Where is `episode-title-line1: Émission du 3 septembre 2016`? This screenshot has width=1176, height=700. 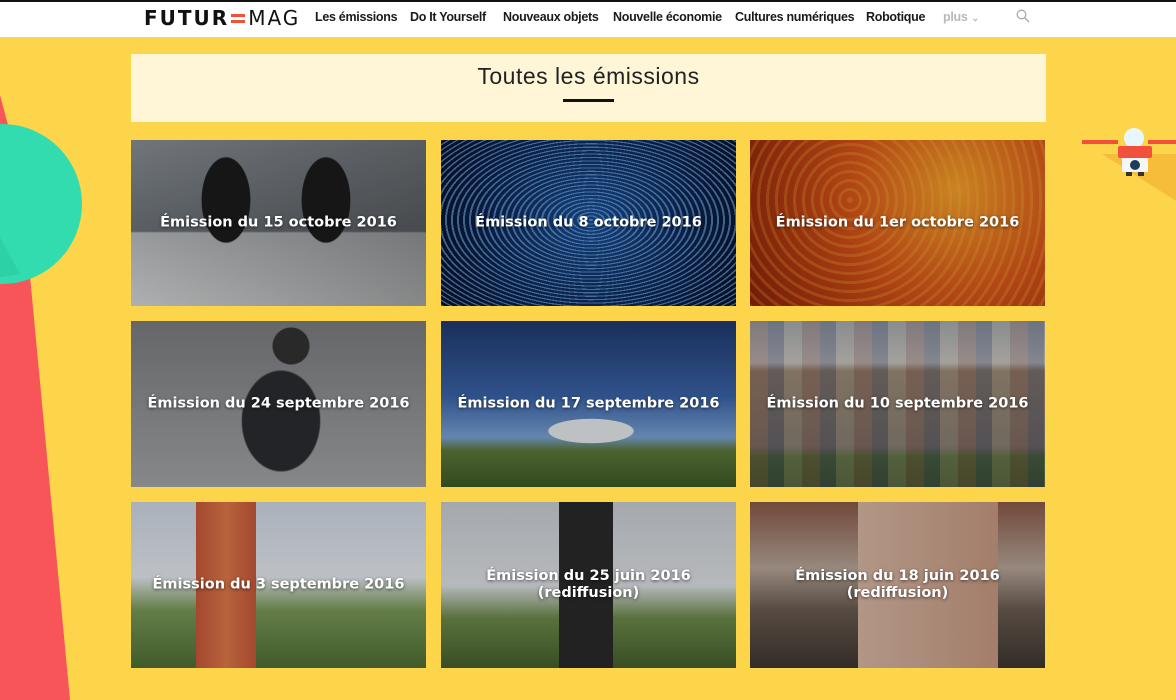 episode-title-line1: Émission du 3 septembre 2016 is located at coordinates (278, 584).